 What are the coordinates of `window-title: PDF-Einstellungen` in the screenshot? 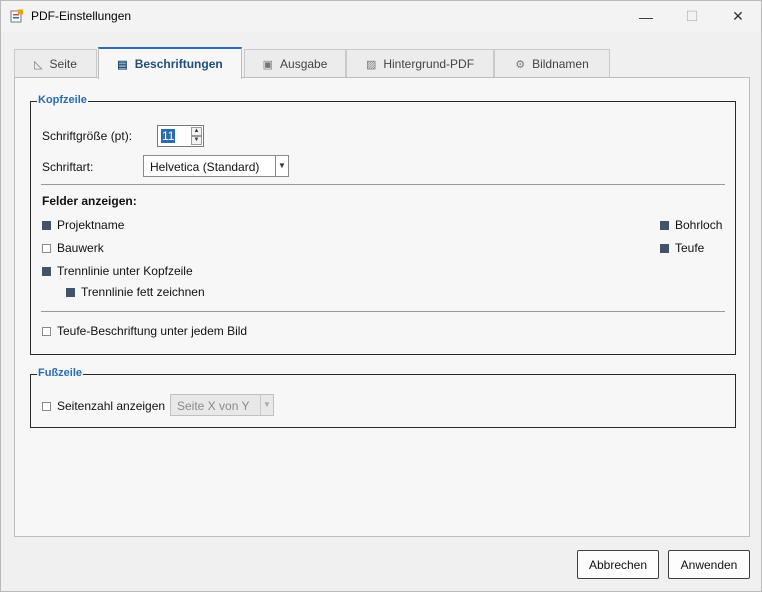 It's located at (81, 16).